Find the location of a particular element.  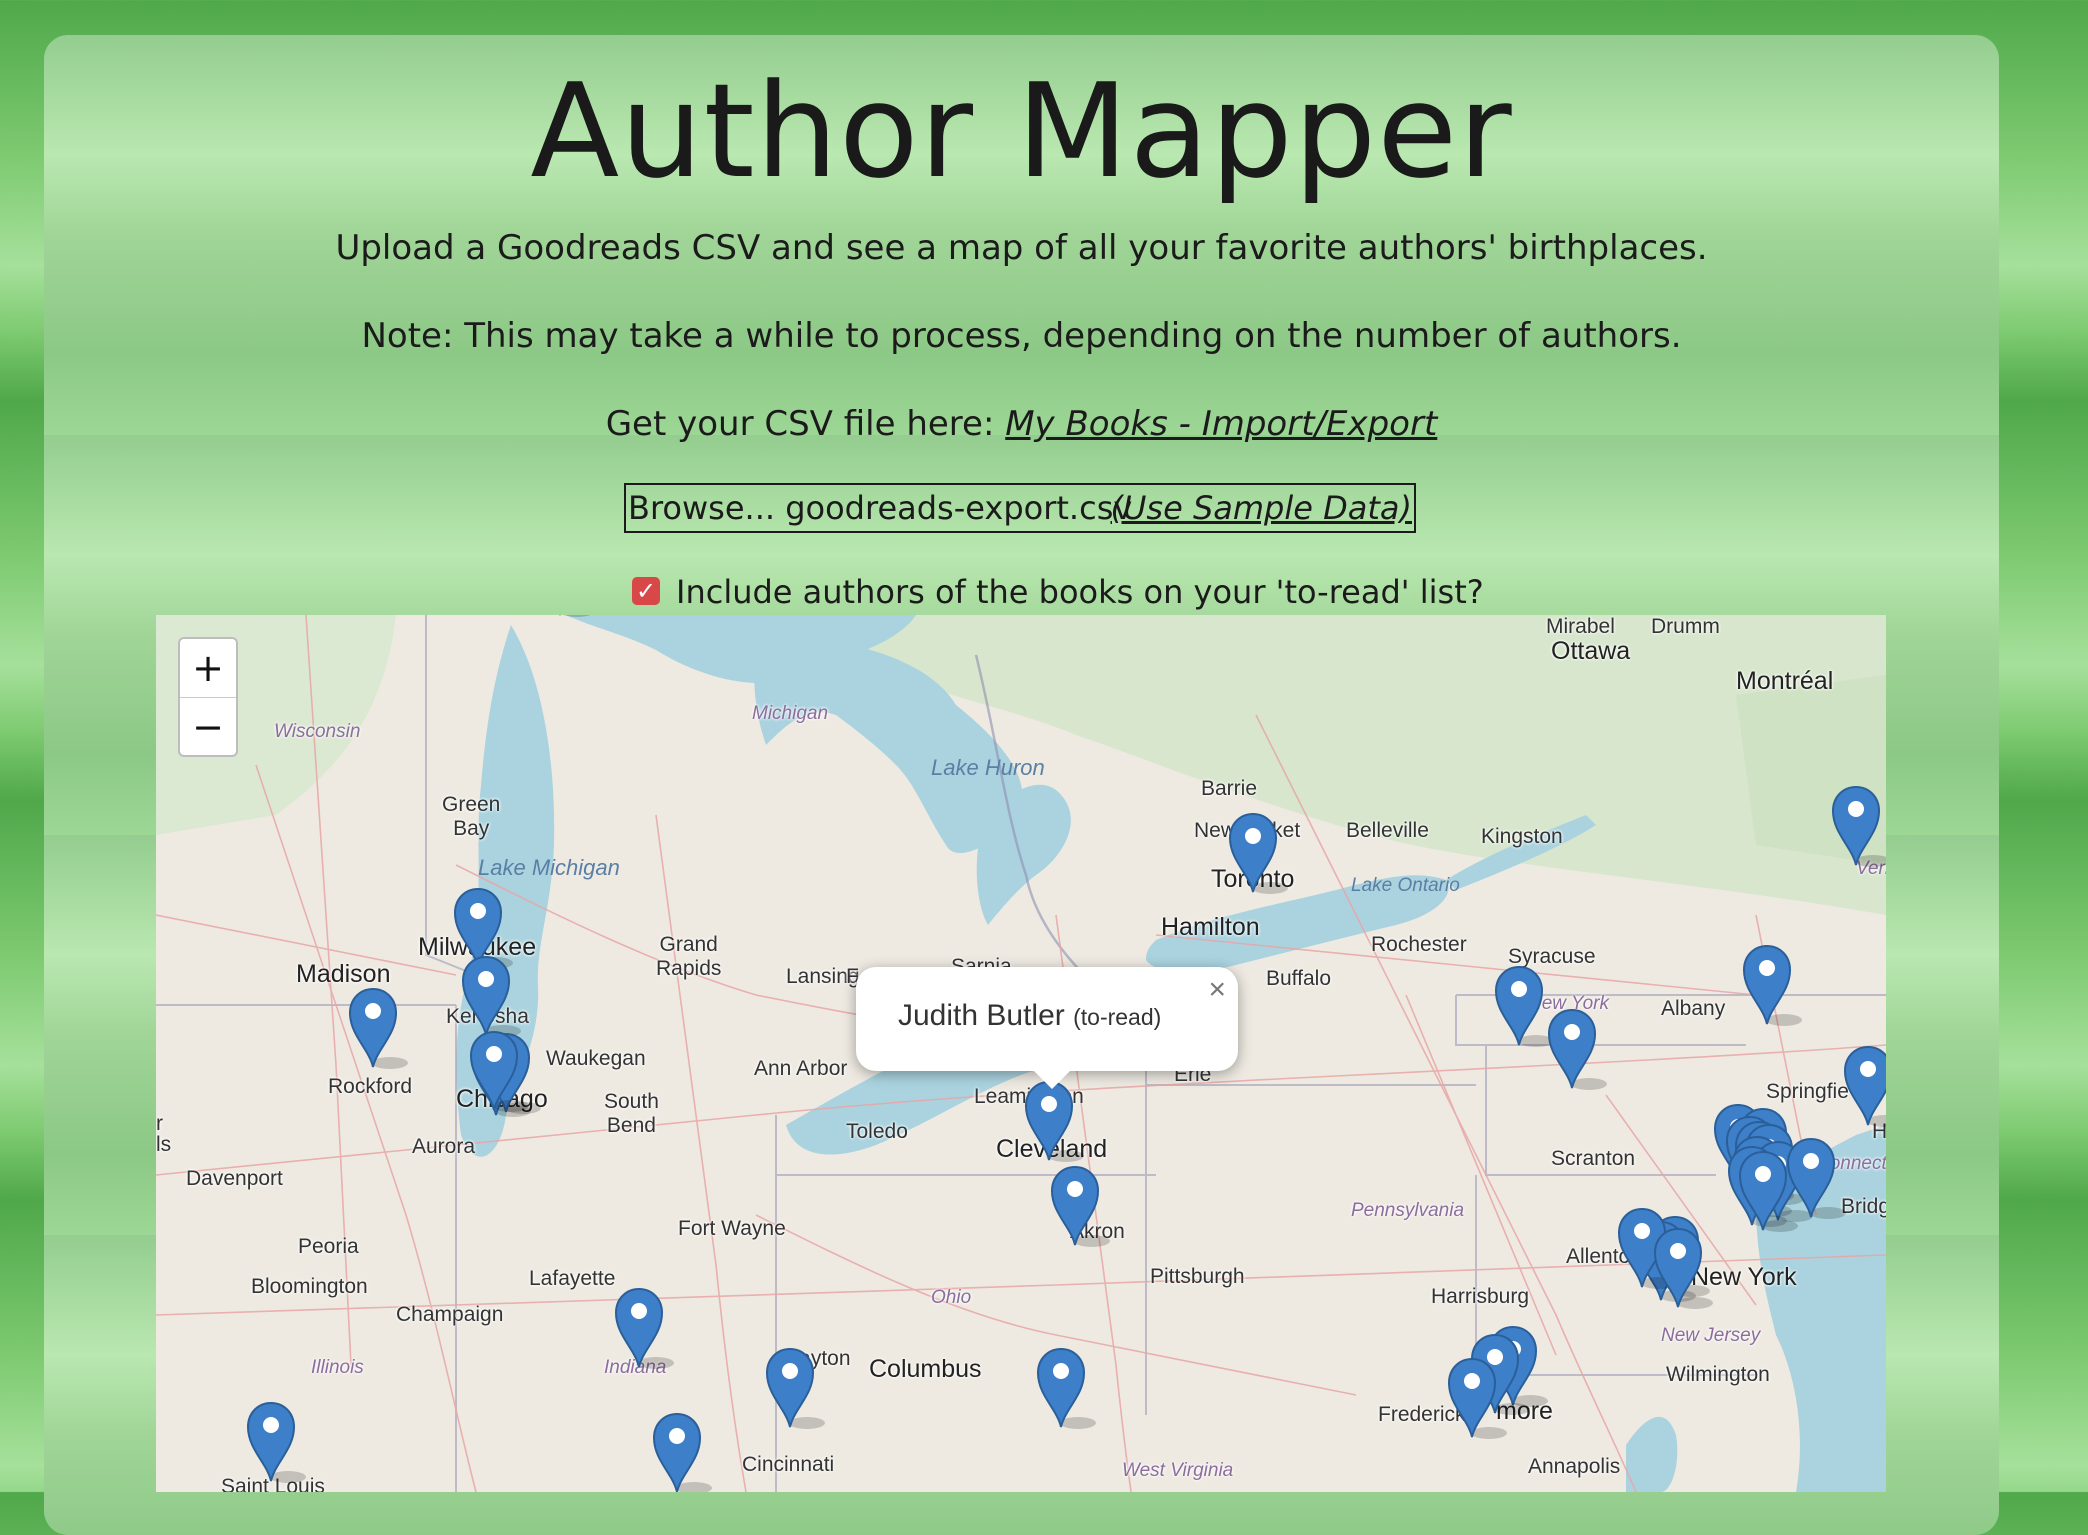

label-indiana: Indiana is located at coordinates (635, 1367).